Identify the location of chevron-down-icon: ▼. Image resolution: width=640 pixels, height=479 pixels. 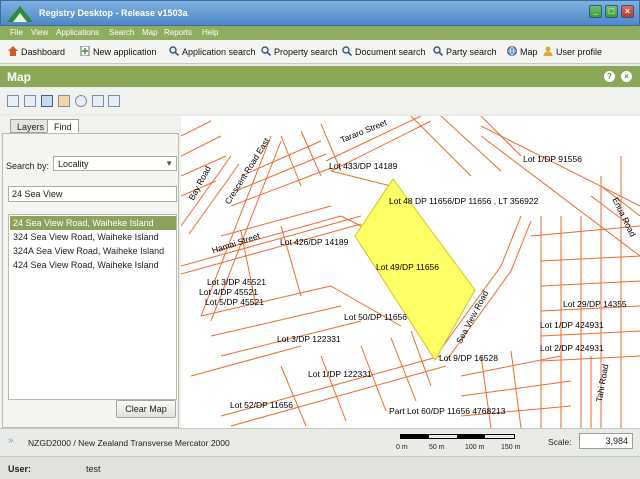
(169, 163).